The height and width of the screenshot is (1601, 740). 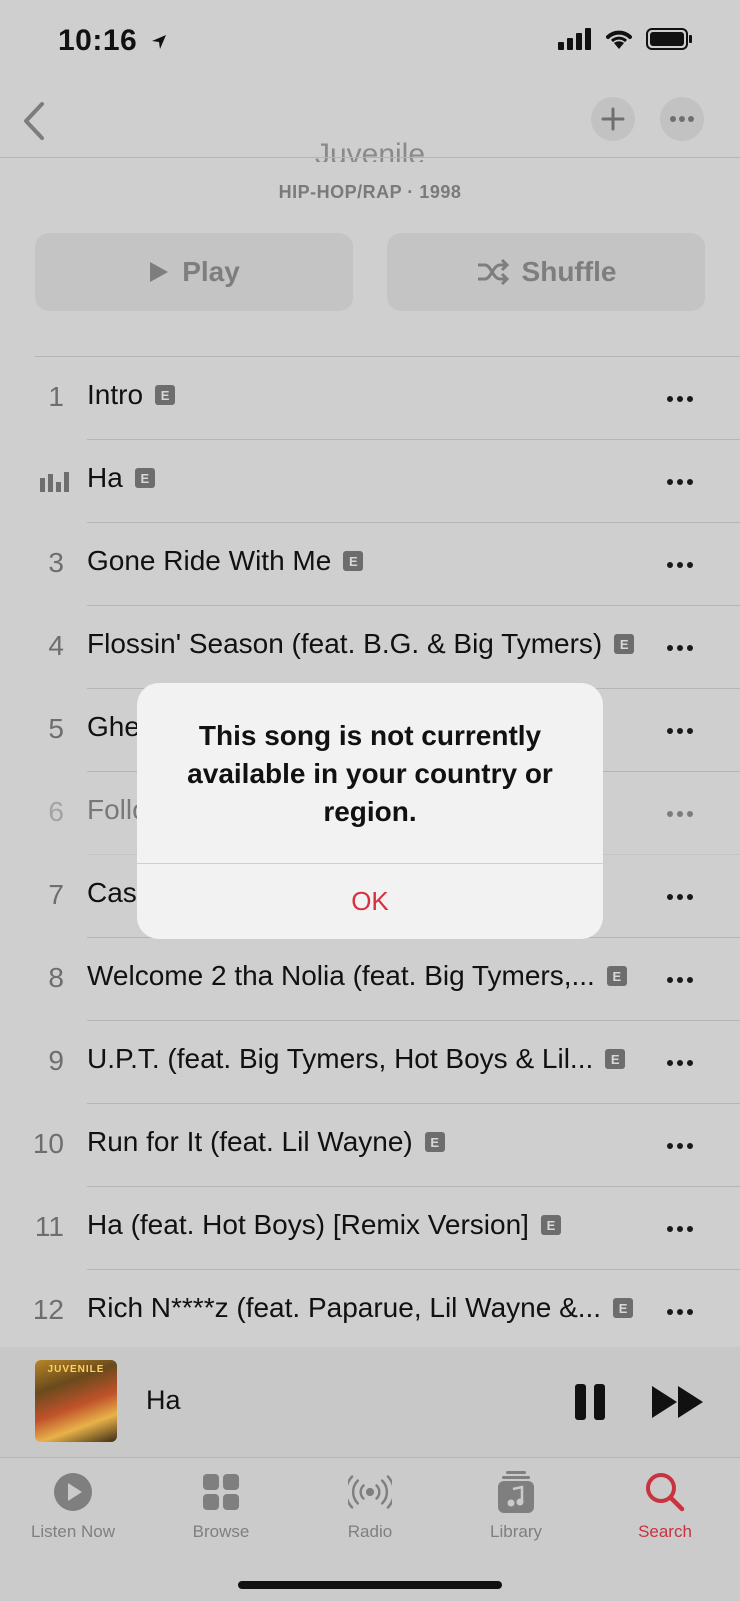 What do you see at coordinates (678, 1402) in the screenshot?
I see `fast-forward-icon` at bounding box center [678, 1402].